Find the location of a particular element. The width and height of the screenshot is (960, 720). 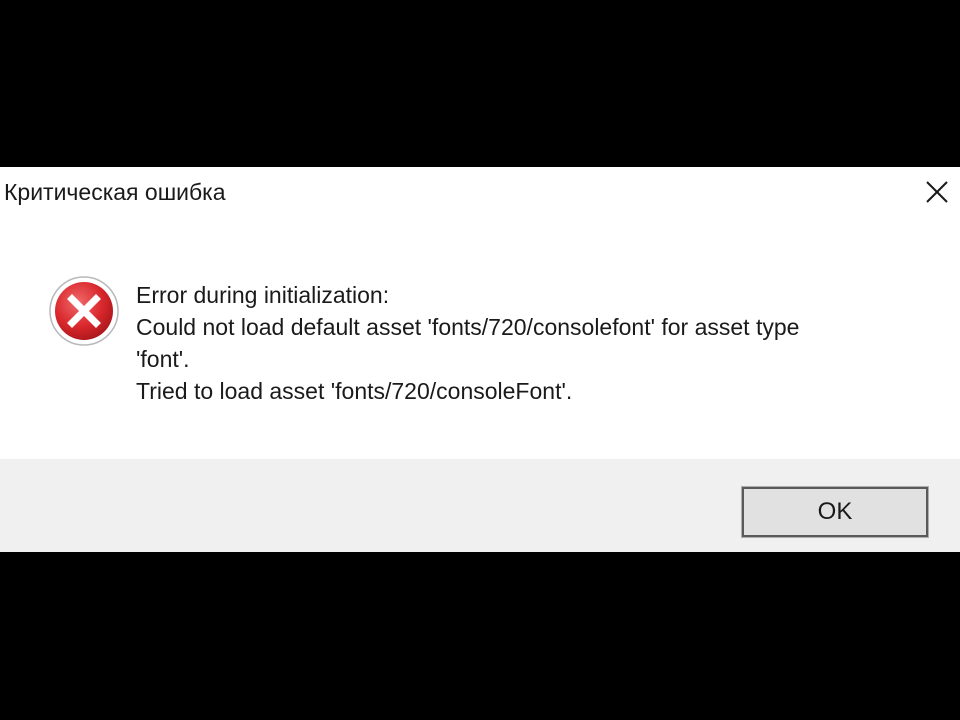

button-bar: OK is located at coordinates (480, 505).